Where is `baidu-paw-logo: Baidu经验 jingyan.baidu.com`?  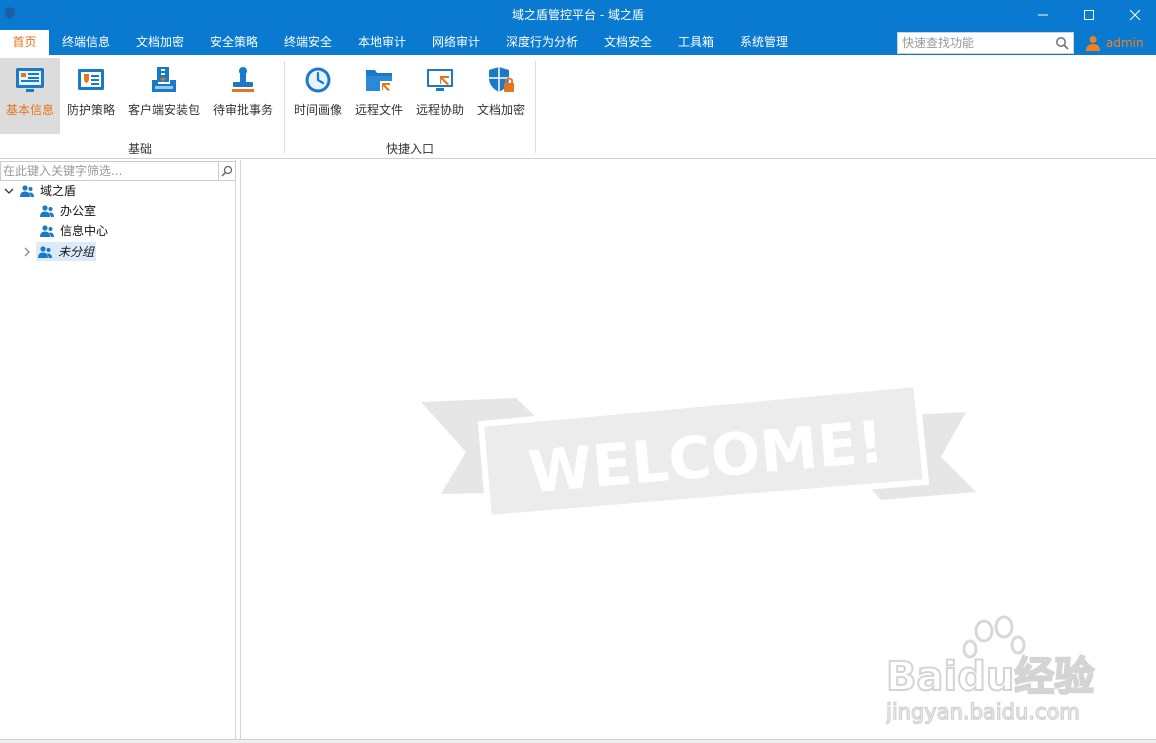 baidu-paw-logo: Baidu经验 jingyan.baidu.com is located at coordinates (989, 670).